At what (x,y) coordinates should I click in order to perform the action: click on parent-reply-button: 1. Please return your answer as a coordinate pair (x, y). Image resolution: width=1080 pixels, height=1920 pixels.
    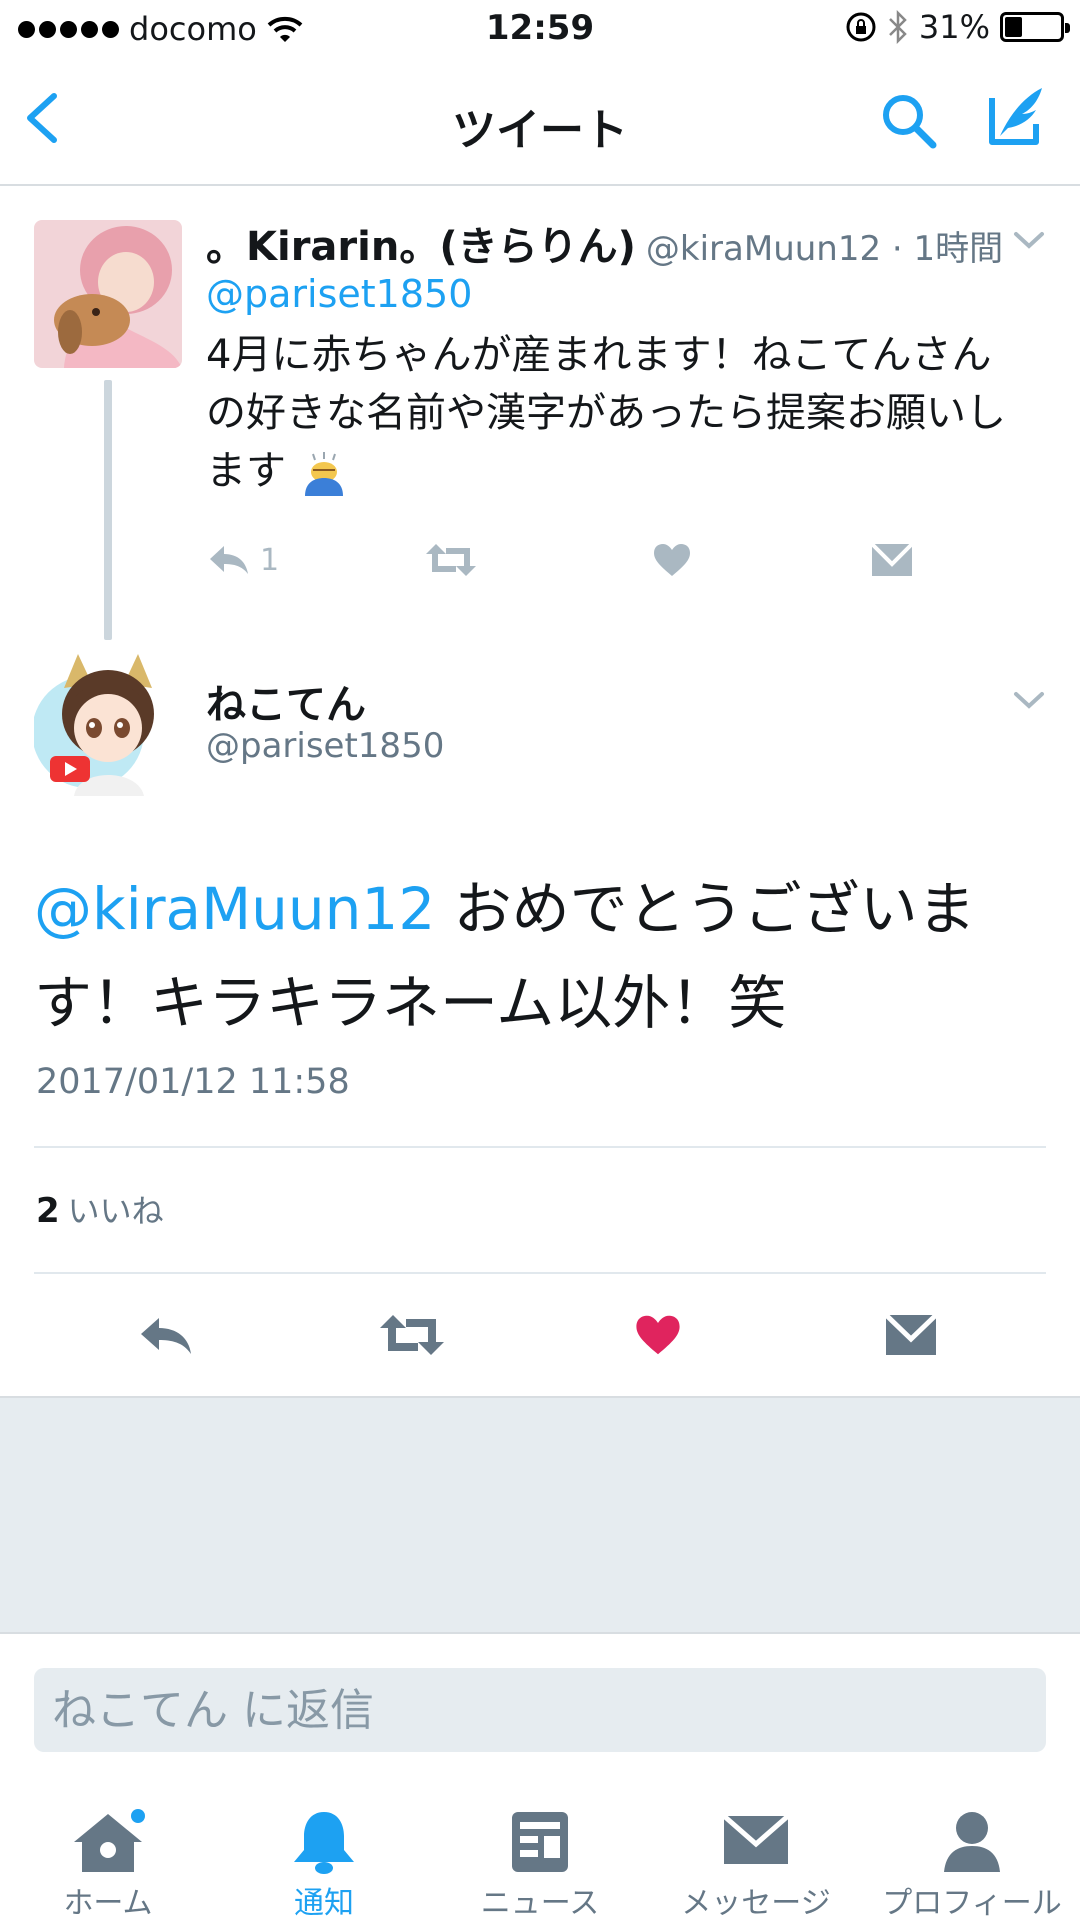
    Looking at the image, I should click on (242, 560).